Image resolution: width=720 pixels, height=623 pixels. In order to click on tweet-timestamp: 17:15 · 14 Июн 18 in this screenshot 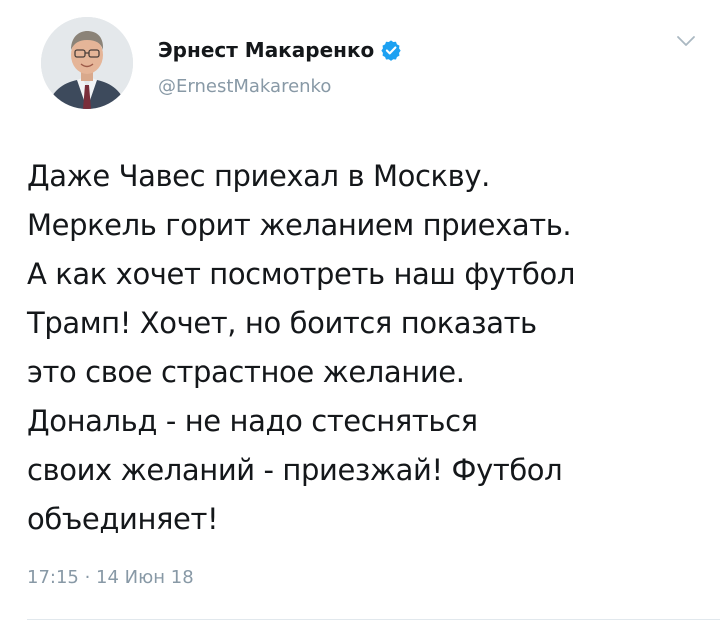, I will do `click(110, 577)`.